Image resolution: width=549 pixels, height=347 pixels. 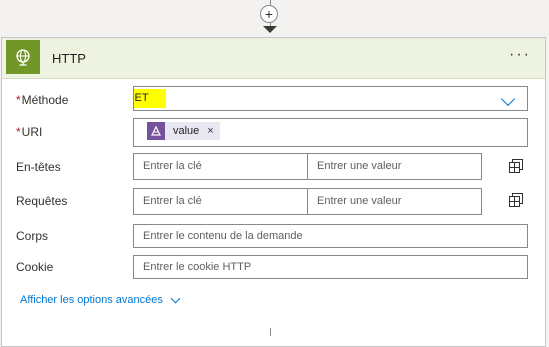 What do you see at coordinates (32, 132) in the screenshot?
I see `uri-label-text: URI` at bounding box center [32, 132].